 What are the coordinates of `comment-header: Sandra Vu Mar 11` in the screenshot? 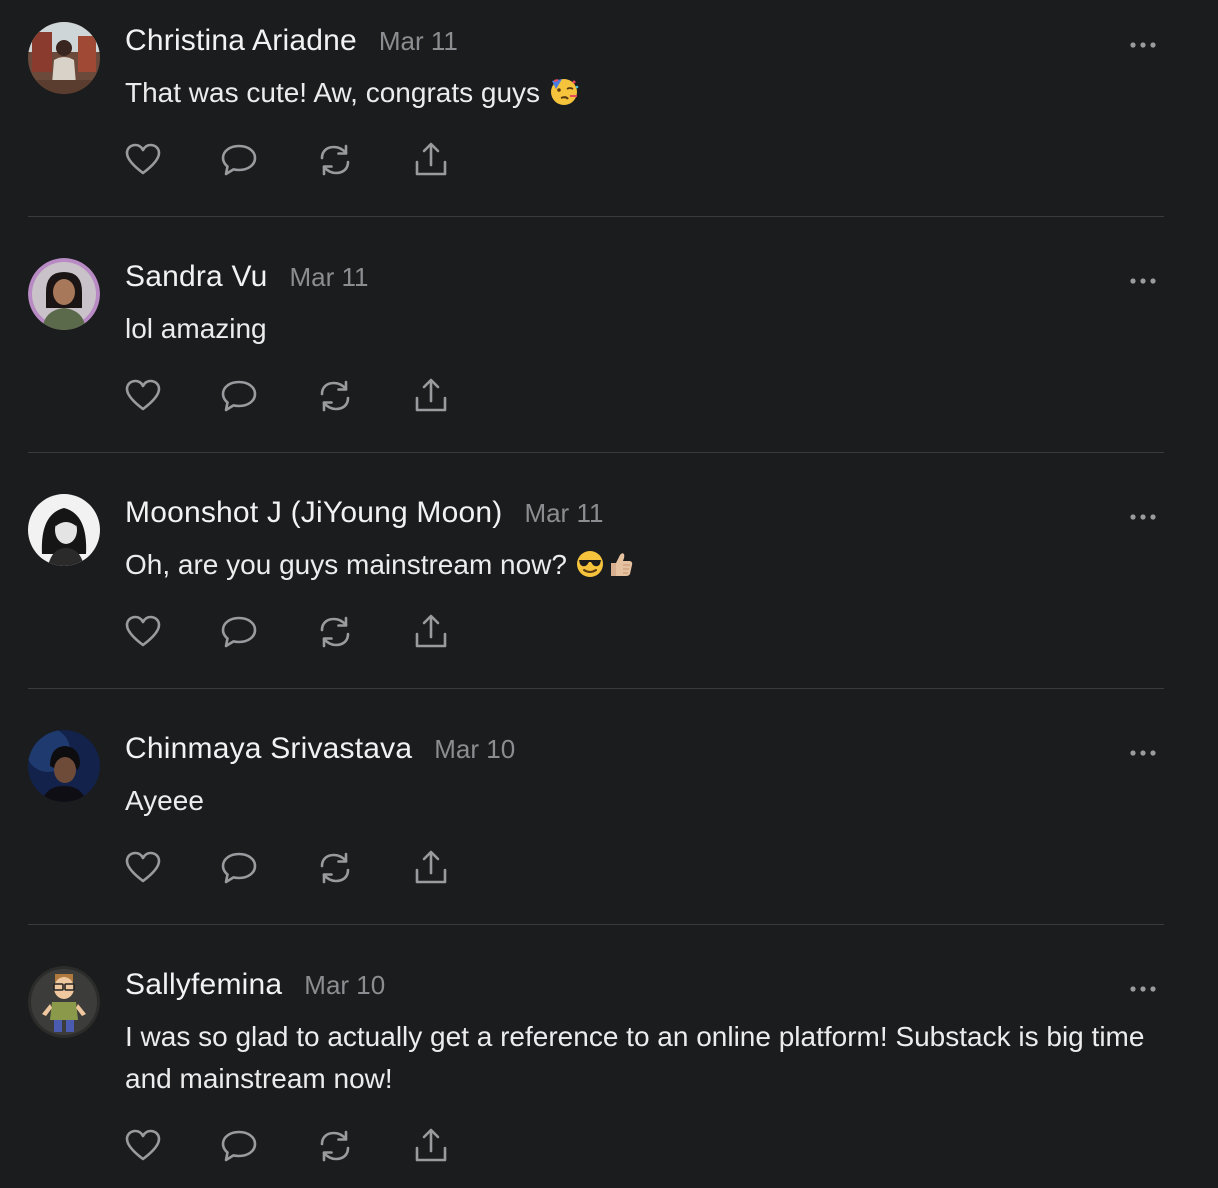 It's located at (246, 277).